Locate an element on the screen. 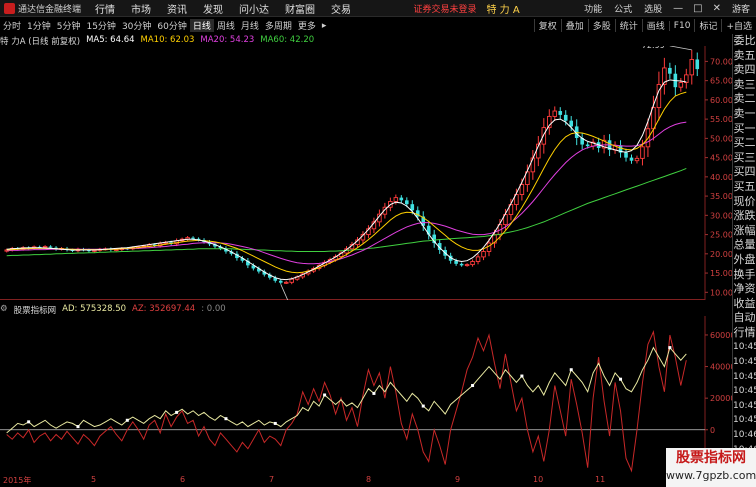 The width and height of the screenshot is (756, 487). date-tick-label: 8 is located at coordinates (369, 479).